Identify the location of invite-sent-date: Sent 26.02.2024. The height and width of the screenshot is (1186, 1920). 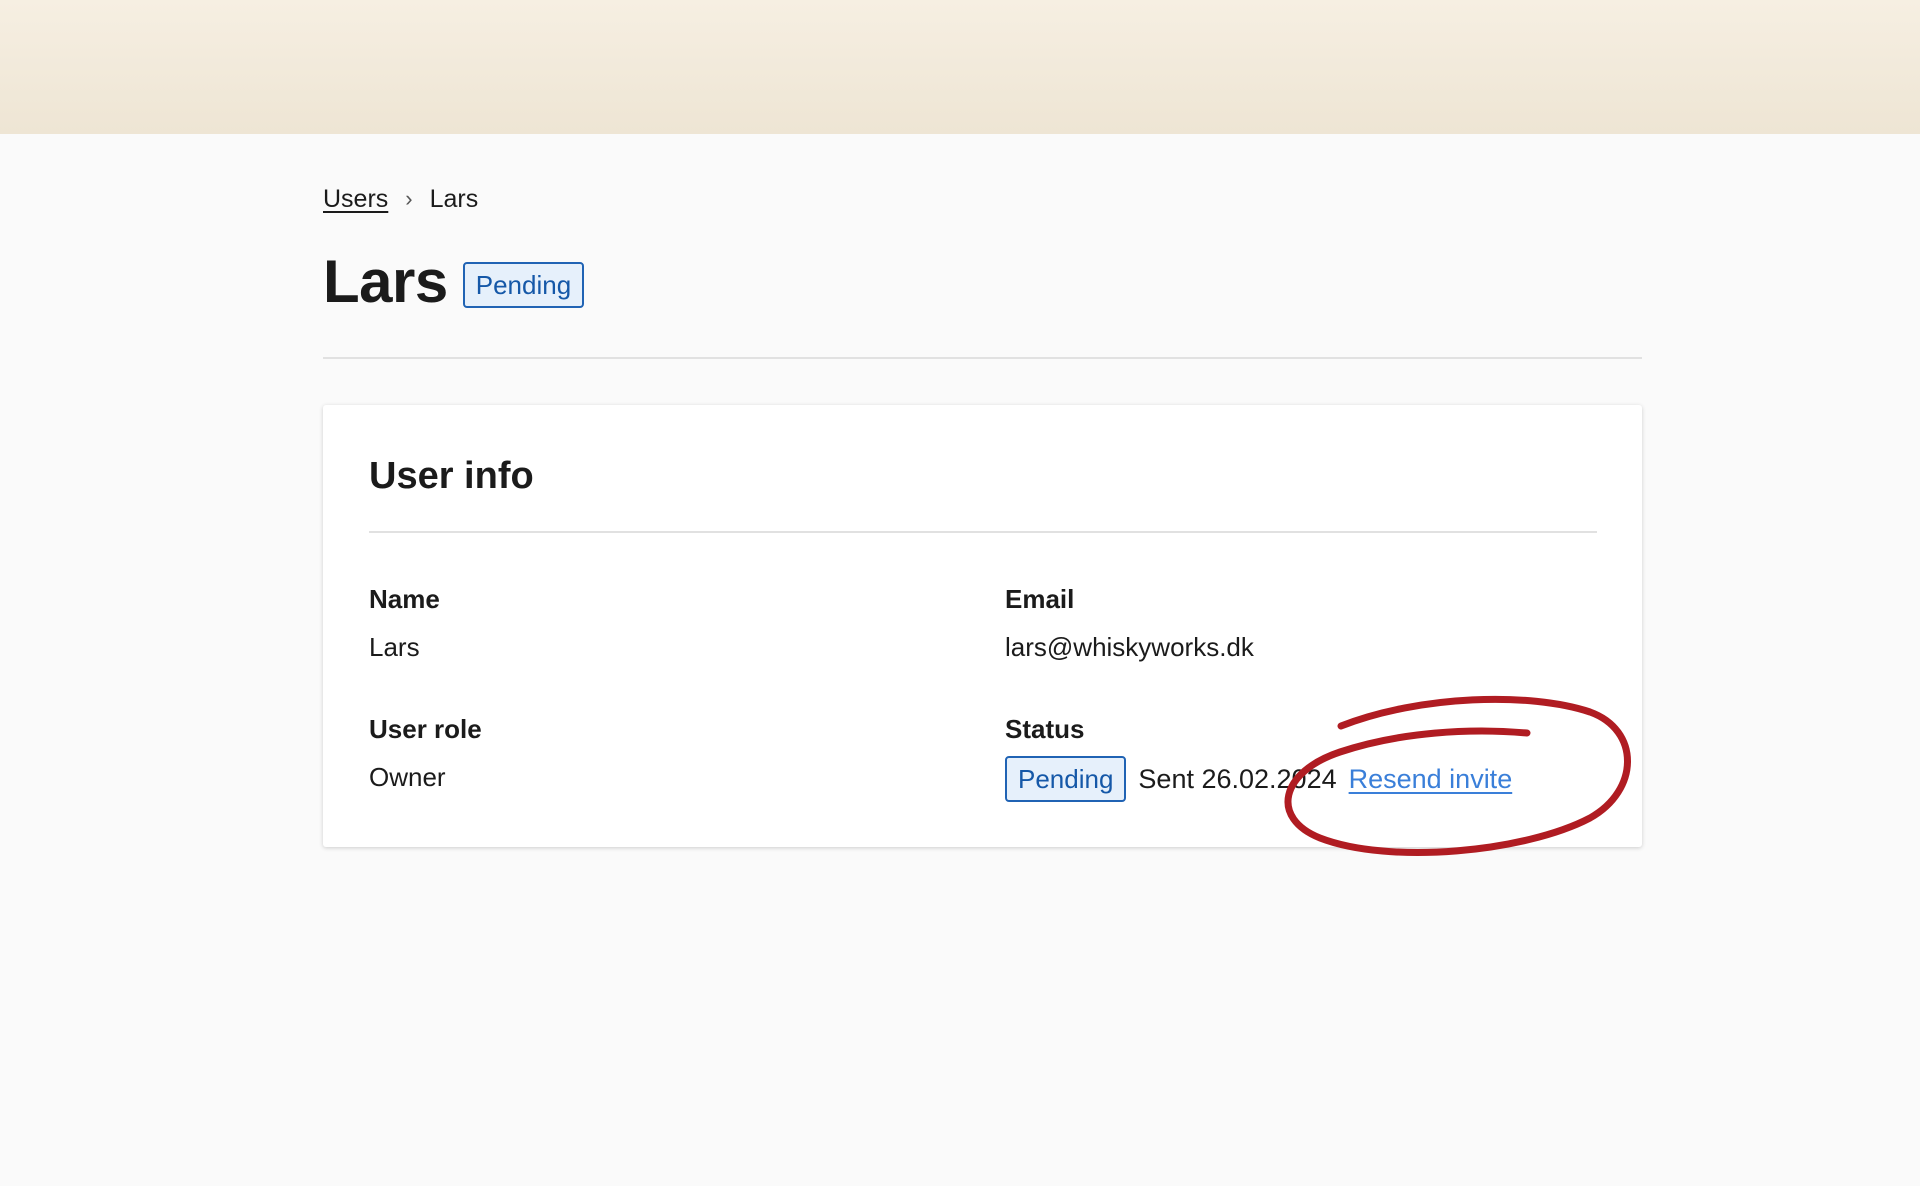
(1237, 779).